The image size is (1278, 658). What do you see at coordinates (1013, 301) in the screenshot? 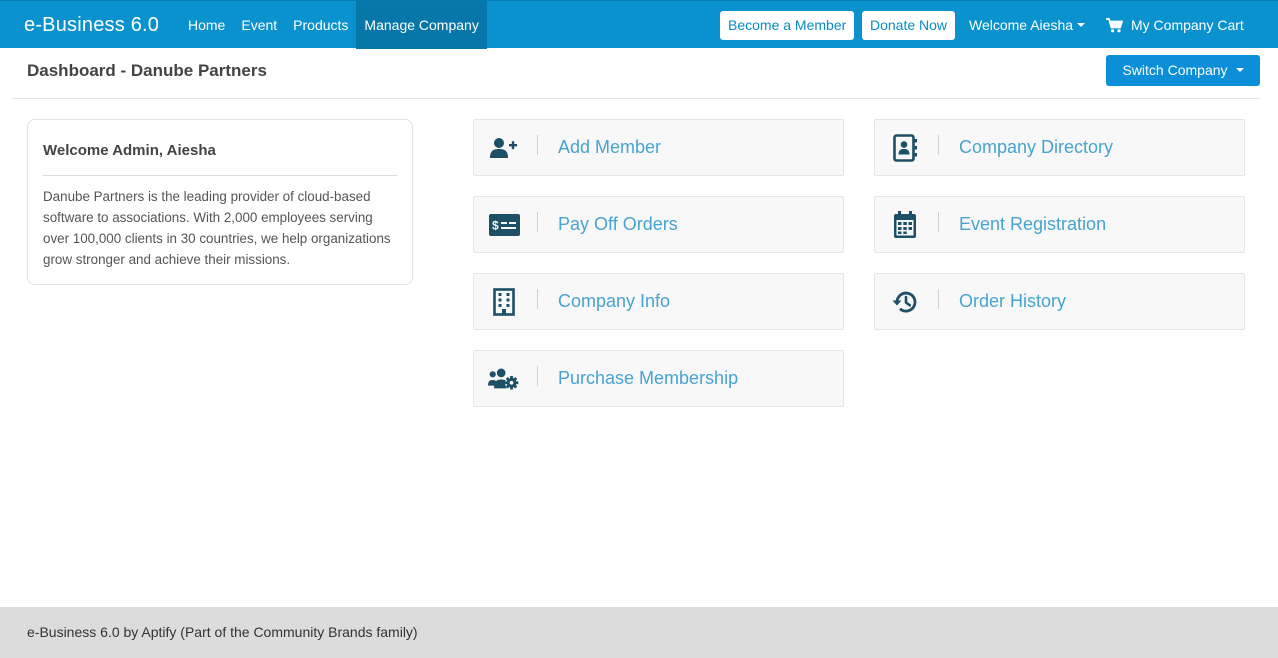
I see `tile-label: Order History` at bounding box center [1013, 301].